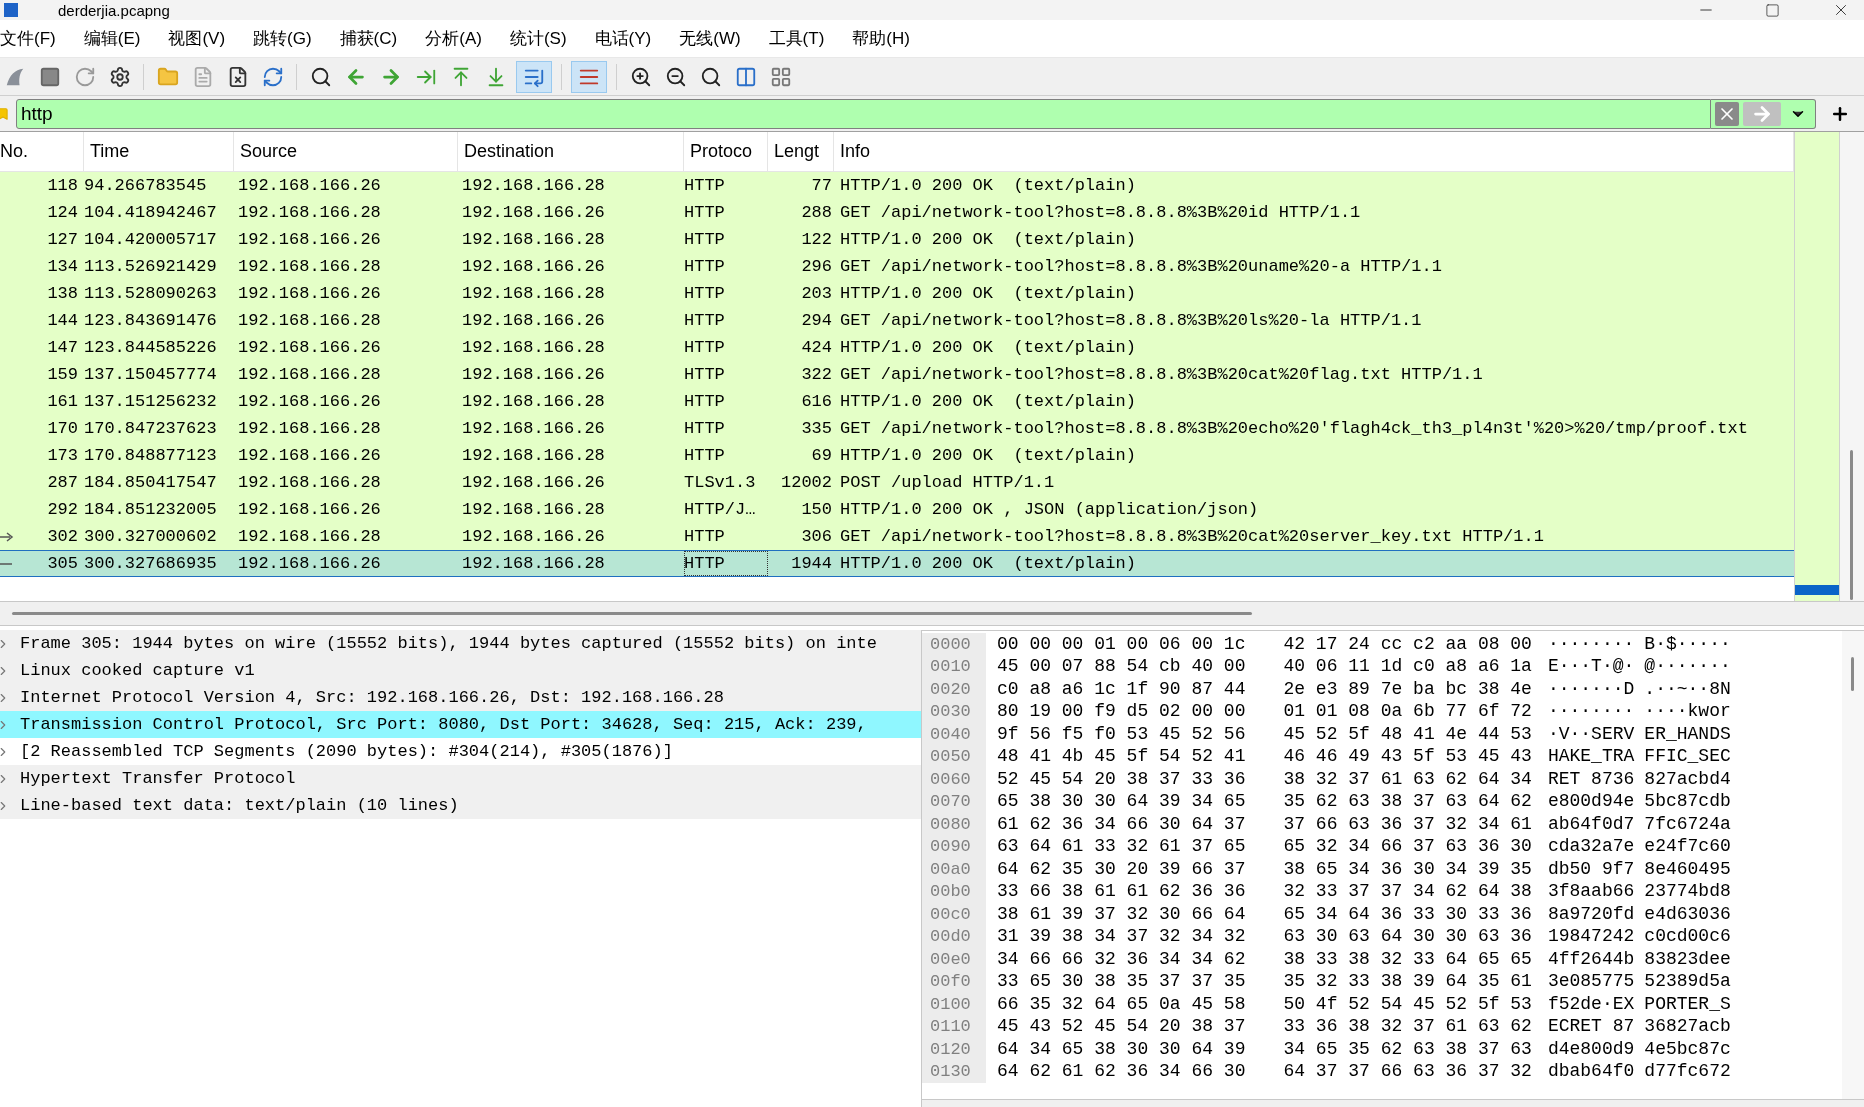 The height and width of the screenshot is (1107, 1864). What do you see at coordinates (821, 455) in the screenshot?
I see `table-cell-text: 69` at bounding box center [821, 455].